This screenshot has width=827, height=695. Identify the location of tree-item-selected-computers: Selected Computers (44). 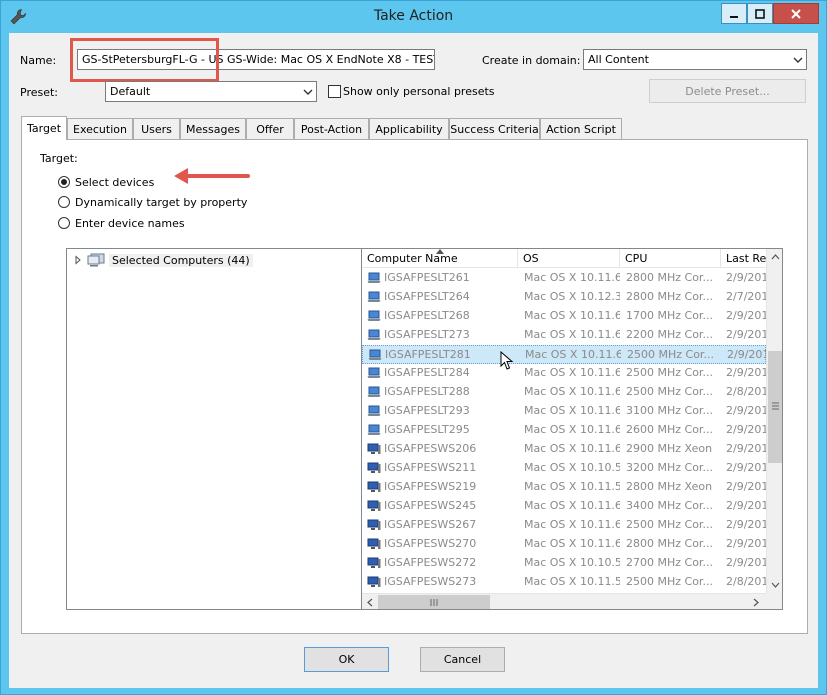
(163, 260).